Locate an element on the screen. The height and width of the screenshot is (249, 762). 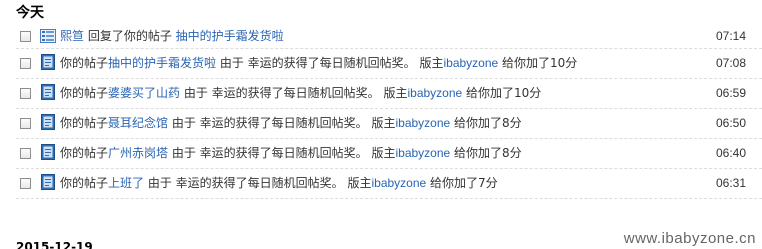
watermark: www.ibabyzone.cn is located at coordinates (689, 238).